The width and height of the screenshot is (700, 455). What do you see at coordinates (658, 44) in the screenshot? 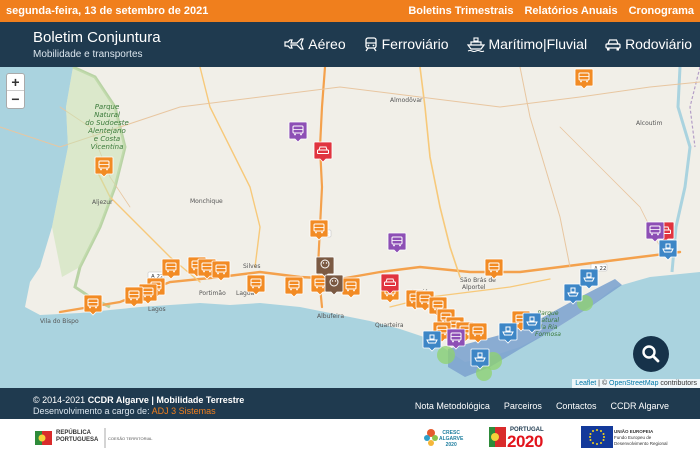
I see `nav-rodoviario-label: Rodoviário` at bounding box center [658, 44].